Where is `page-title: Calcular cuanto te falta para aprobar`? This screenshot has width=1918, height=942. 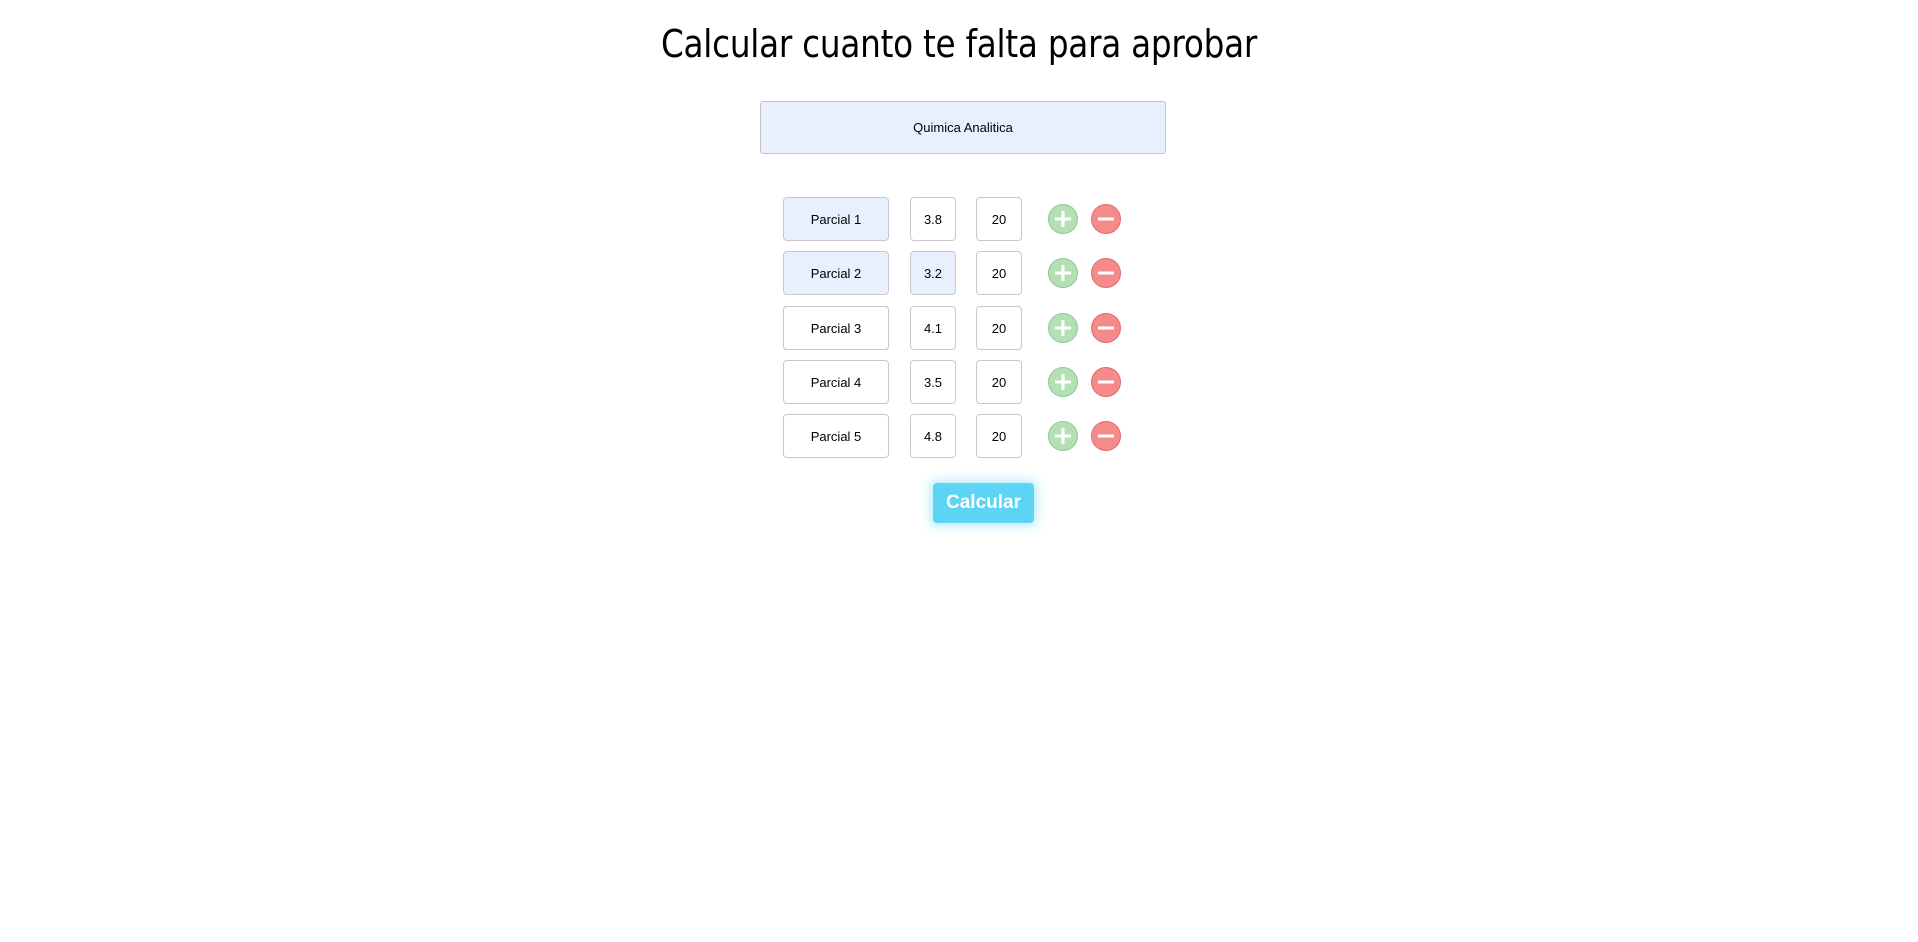 page-title: Calcular cuanto te falta para aprobar is located at coordinates (959, 44).